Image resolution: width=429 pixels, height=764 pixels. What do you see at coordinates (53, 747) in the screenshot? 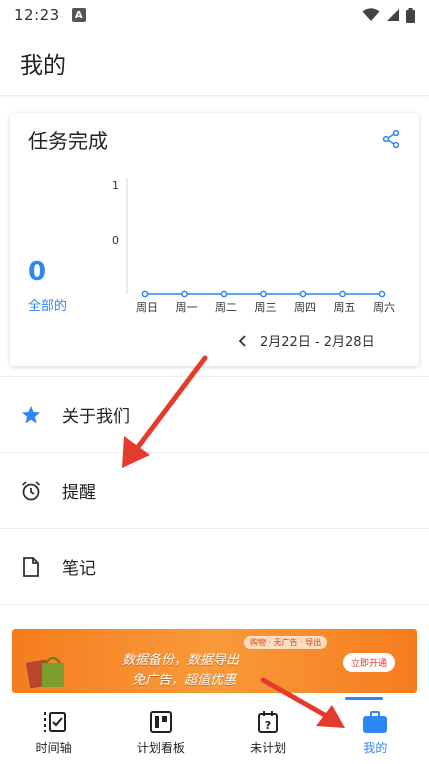
I see `tab-label: 时间轴` at bounding box center [53, 747].